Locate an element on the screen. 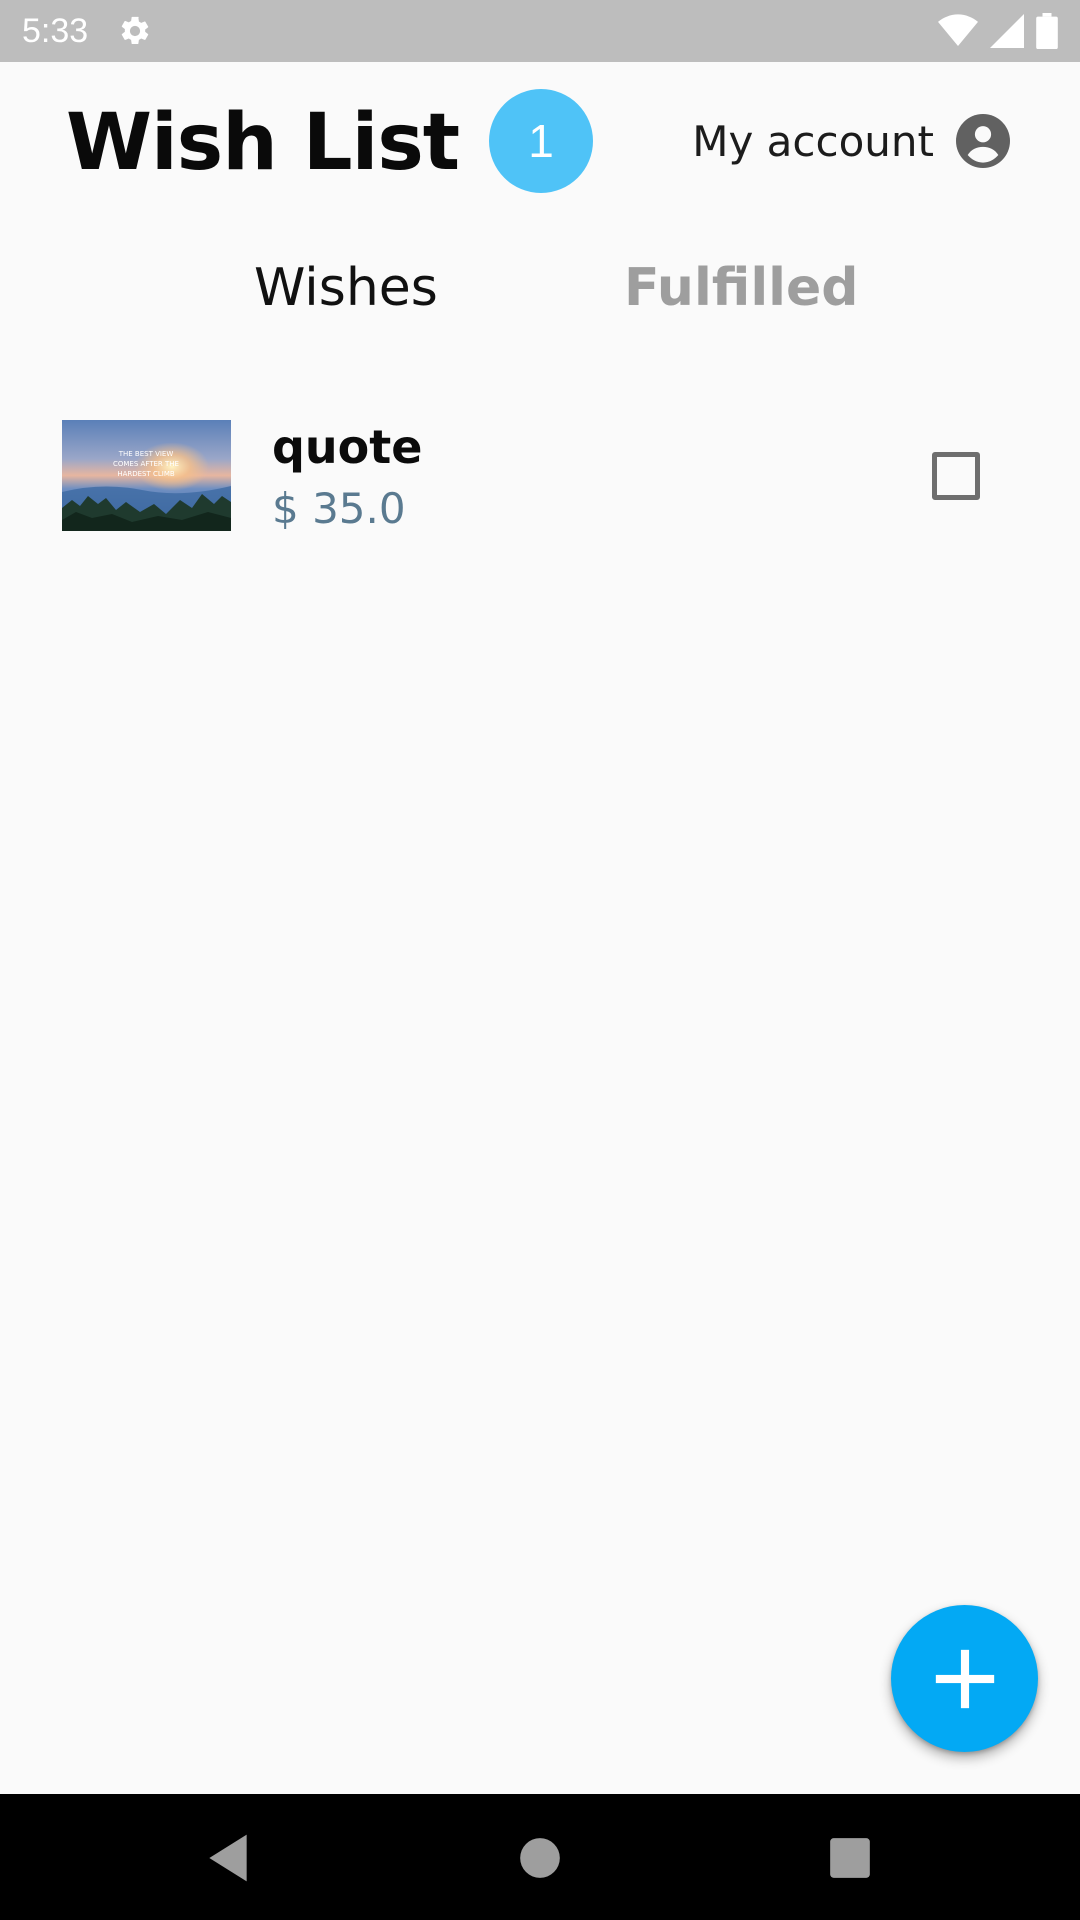 The image size is (1080, 1920). plus-icon is located at coordinates (964, 1678).